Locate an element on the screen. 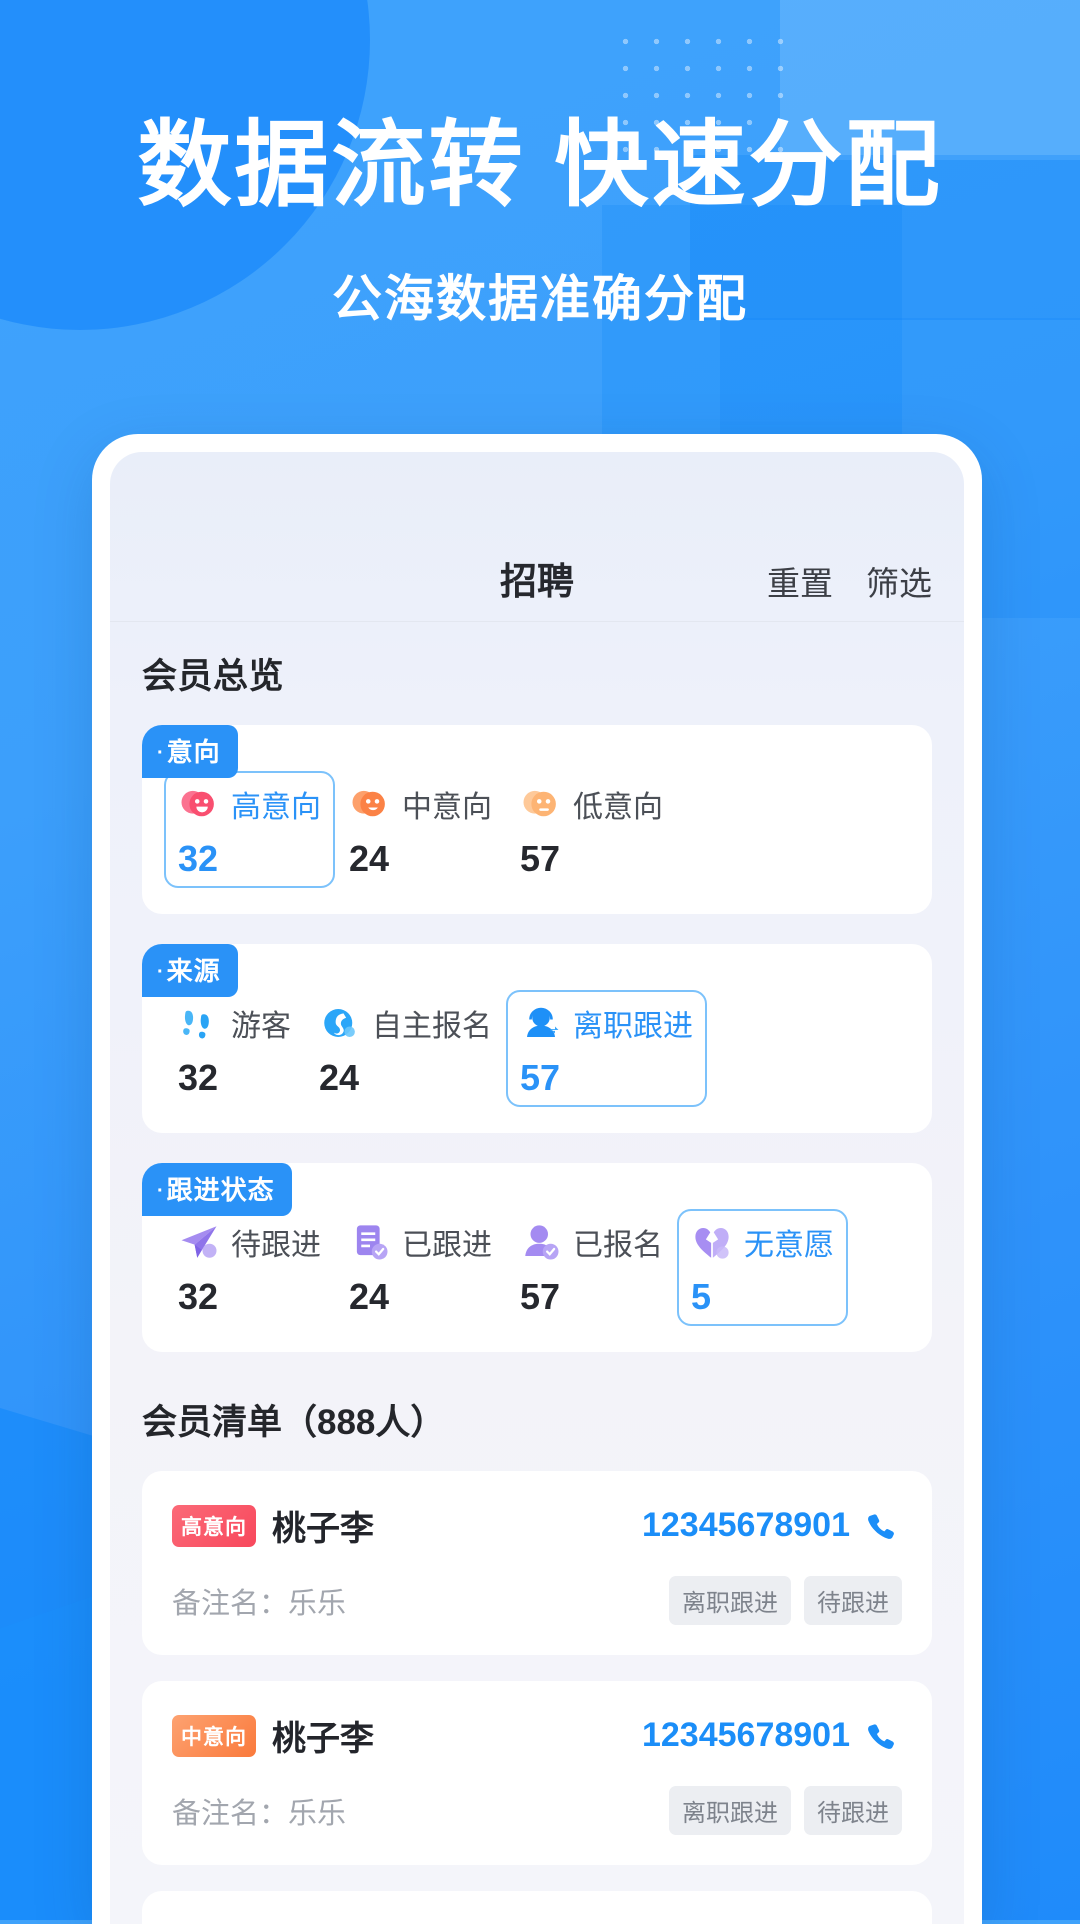 The image size is (1080, 1924). stat-head: 已报名 is located at coordinates (591, 1242).